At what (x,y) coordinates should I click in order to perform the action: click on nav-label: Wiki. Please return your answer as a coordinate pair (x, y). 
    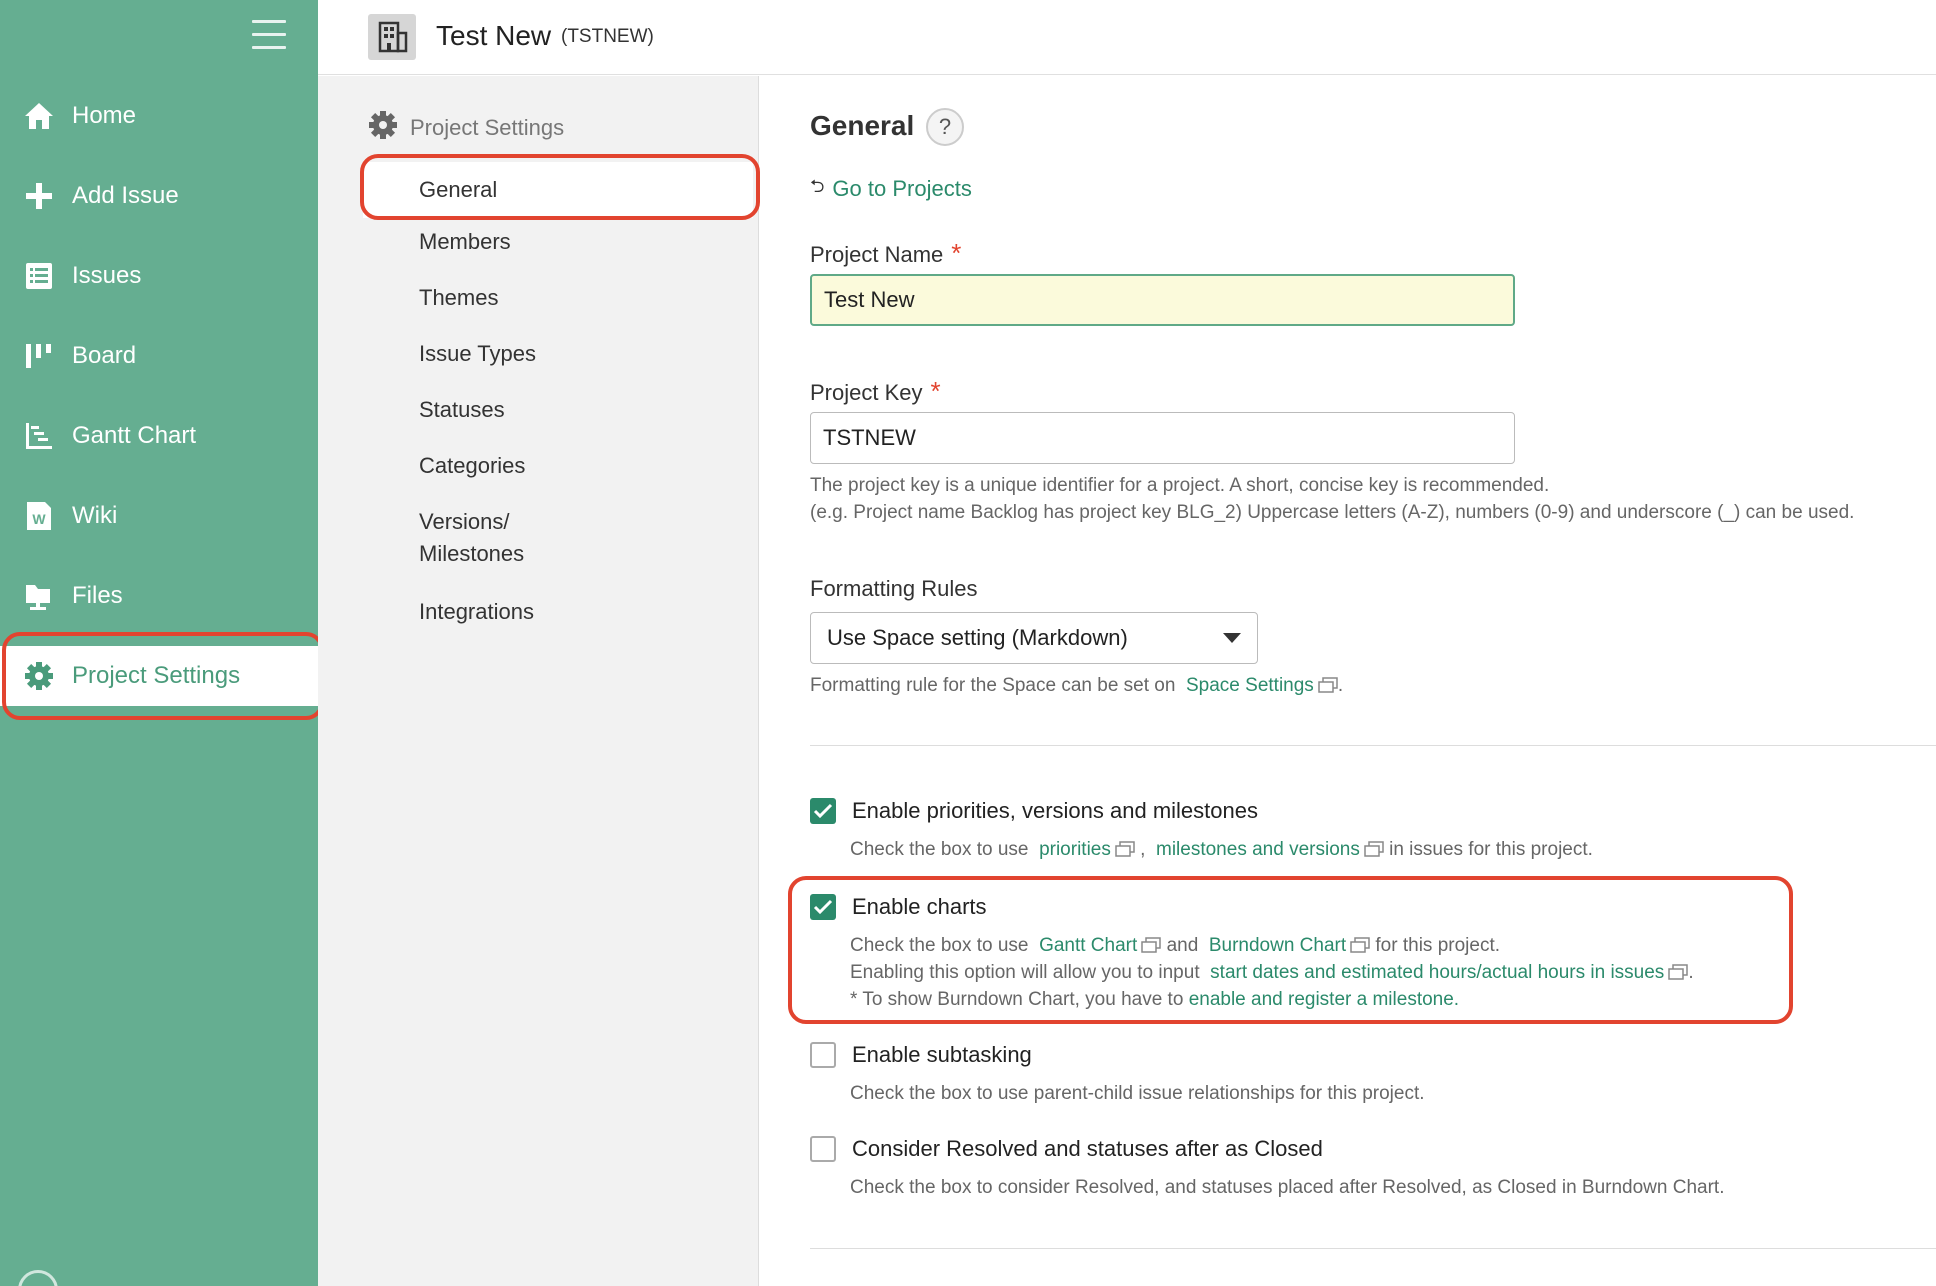
    Looking at the image, I should click on (95, 515).